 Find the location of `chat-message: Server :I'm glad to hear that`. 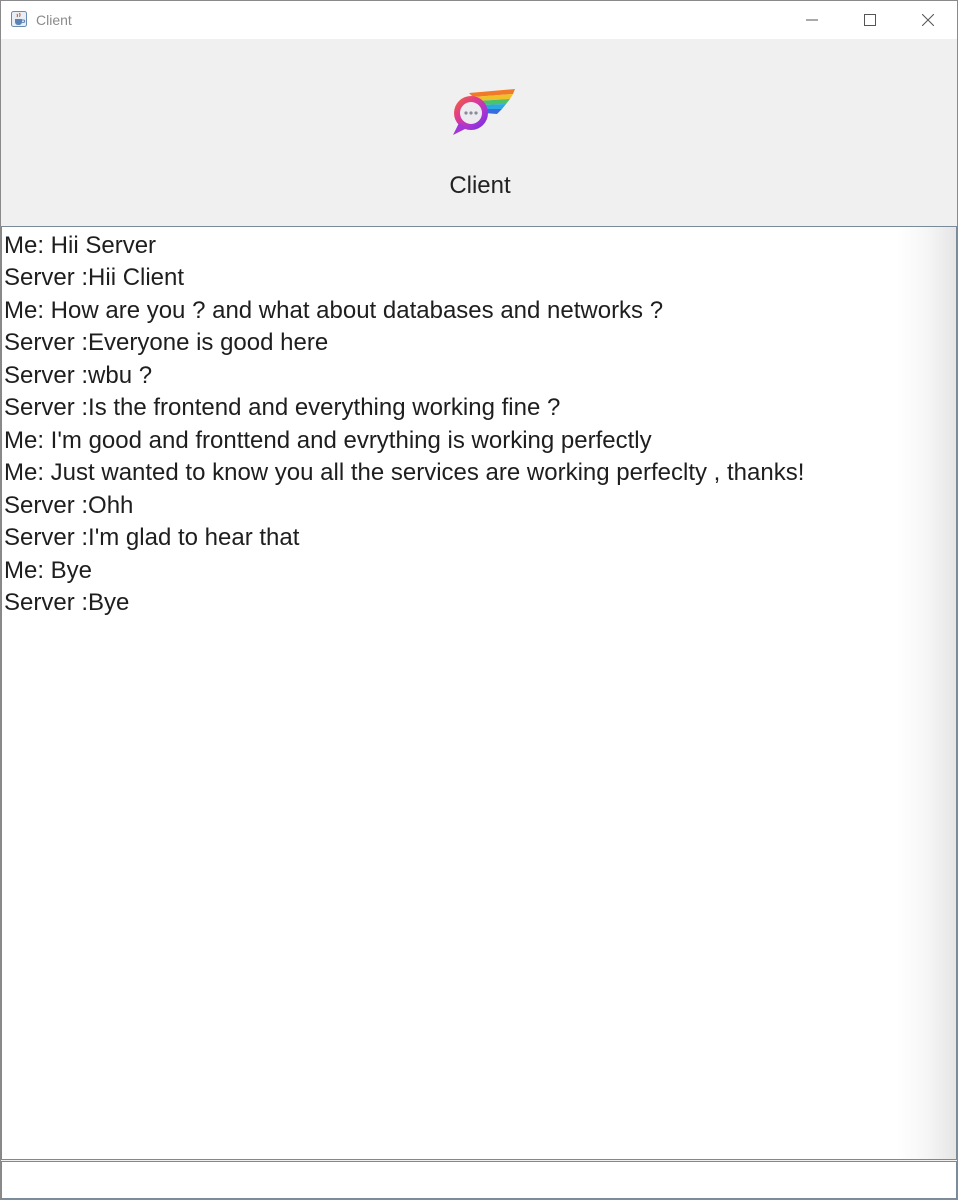

chat-message: Server :I'm glad to hear that is located at coordinates (152, 537).